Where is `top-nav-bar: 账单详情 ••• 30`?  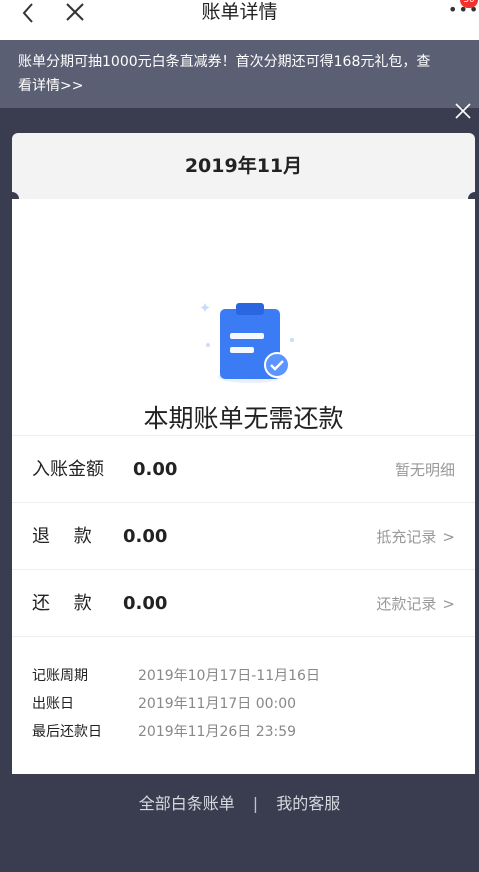 top-nav-bar: 账单详情 ••• 30 is located at coordinates (239, 20).